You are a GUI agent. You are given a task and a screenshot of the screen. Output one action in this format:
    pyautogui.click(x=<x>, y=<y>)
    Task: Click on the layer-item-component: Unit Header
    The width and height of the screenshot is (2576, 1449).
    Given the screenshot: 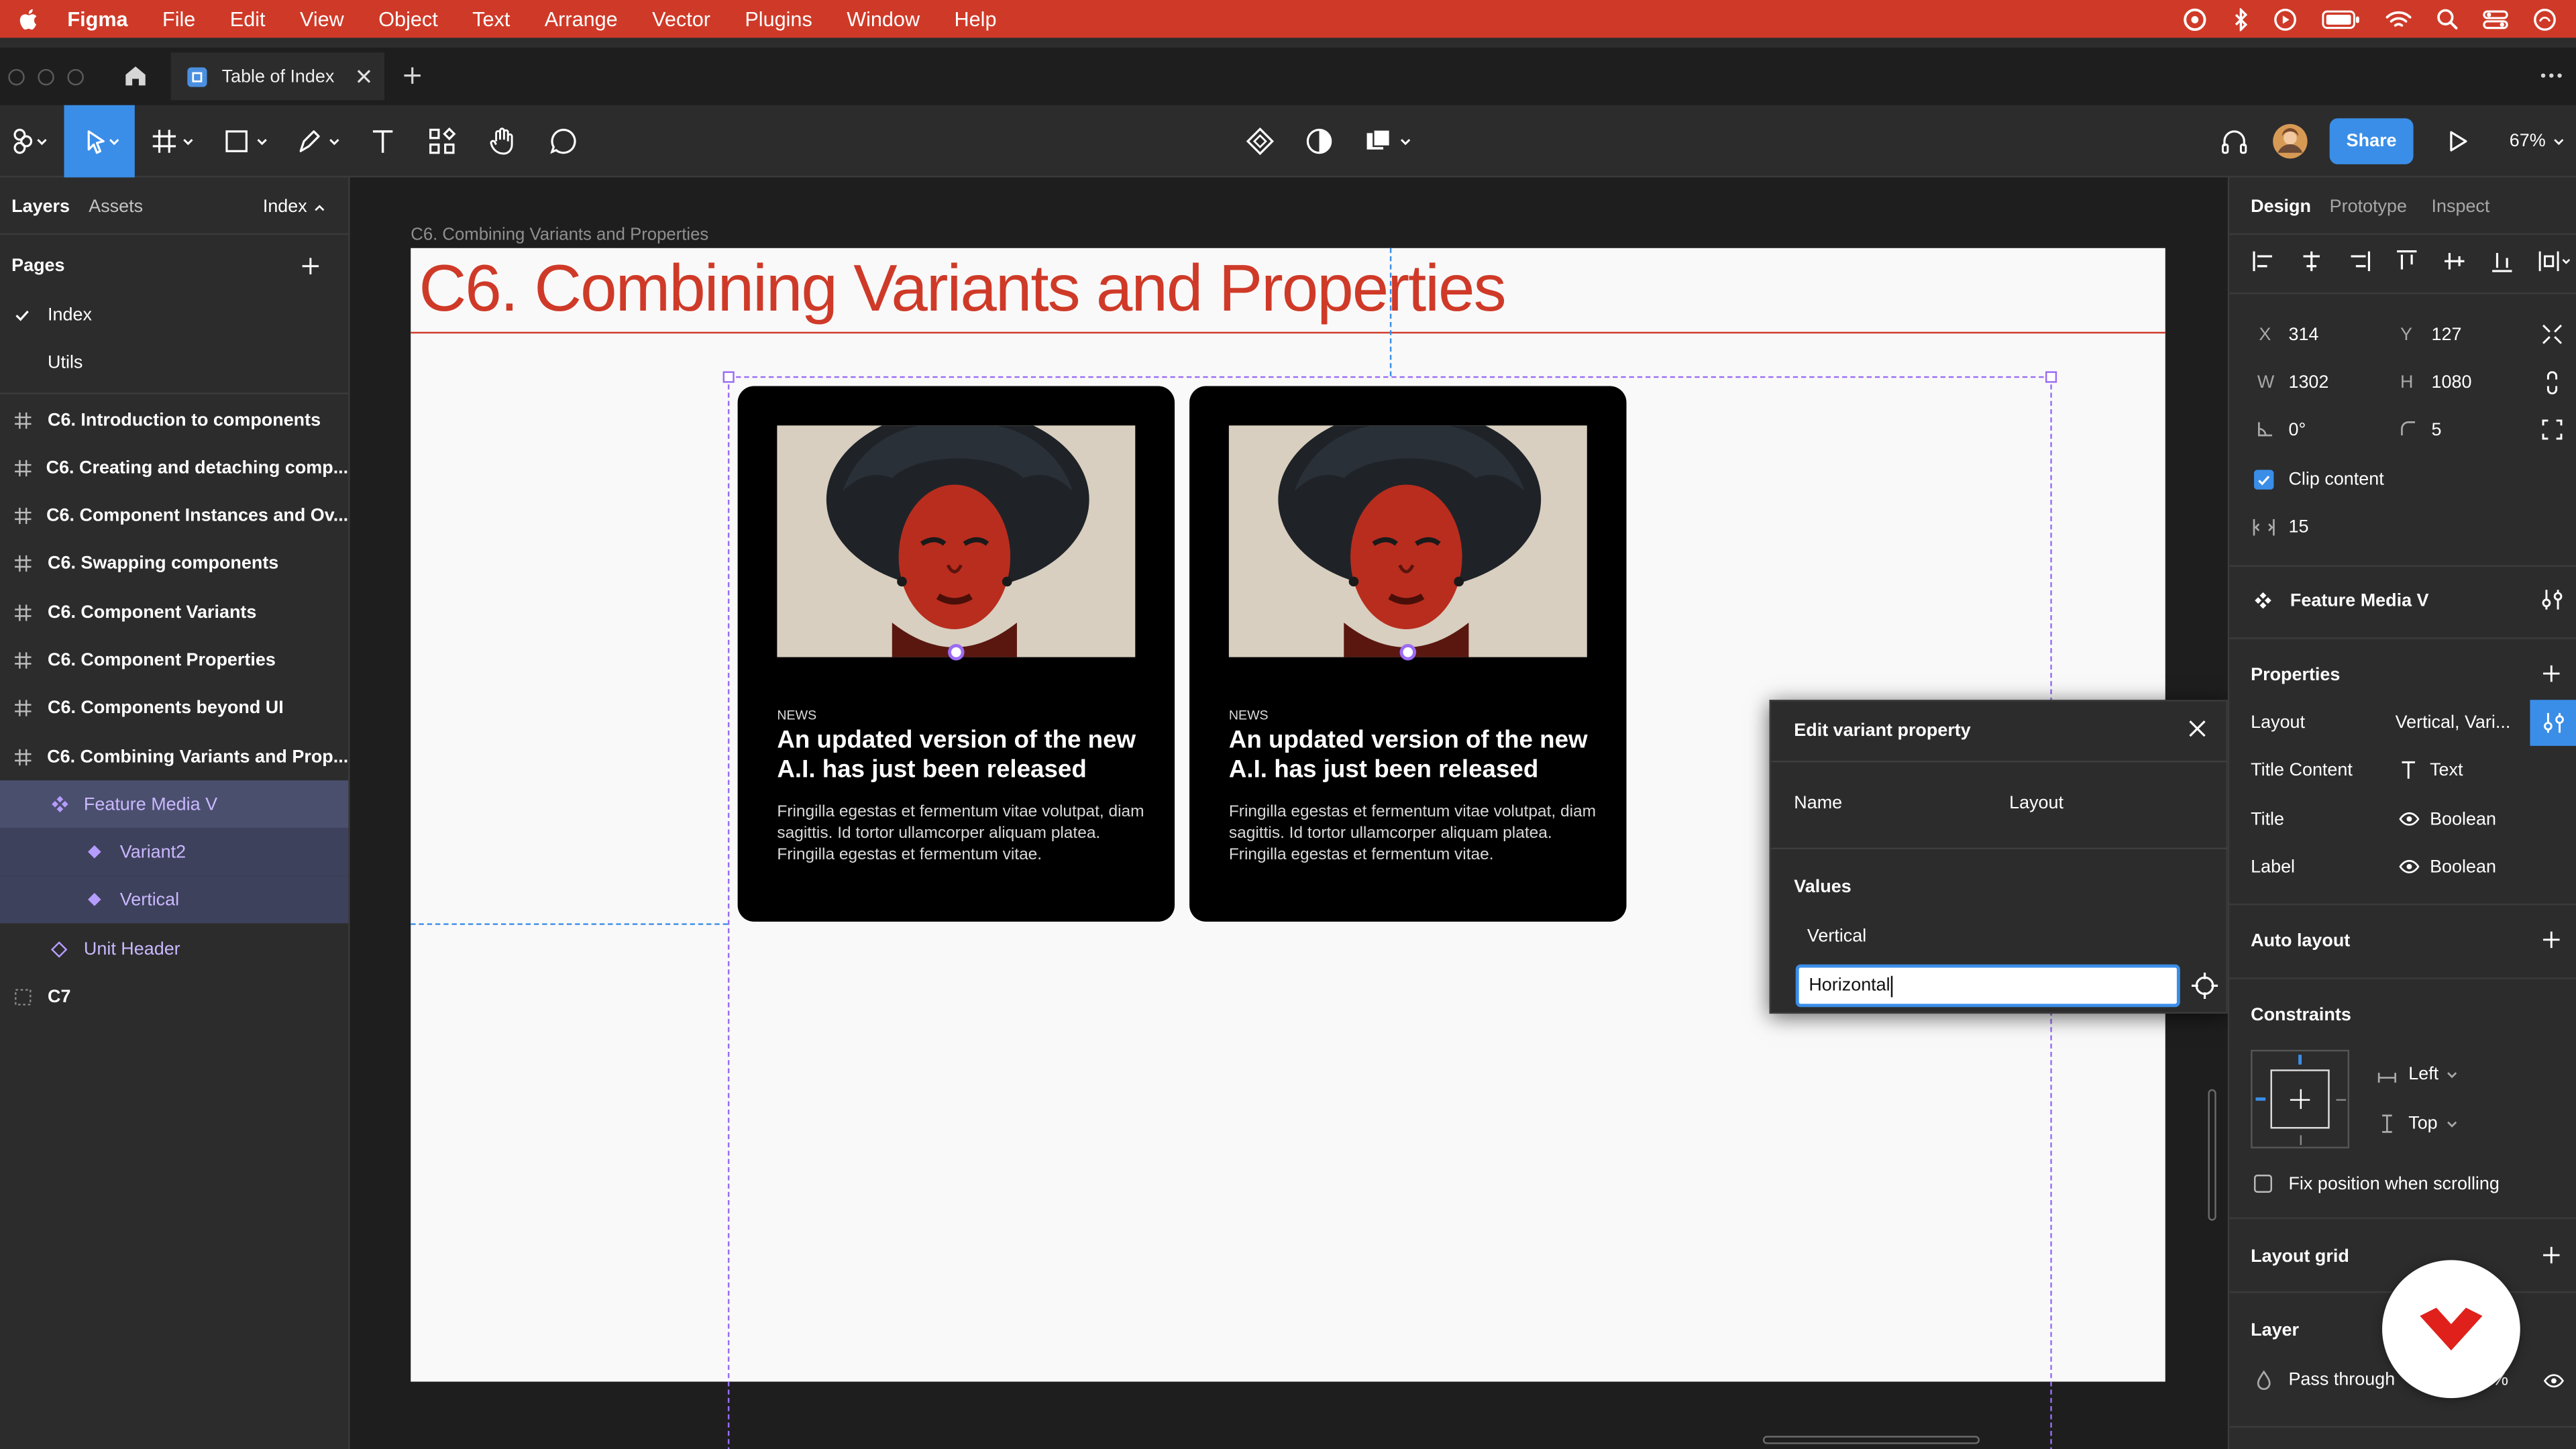 What is the action you would take?
    pyautogui.click(x=174, y=949)
    